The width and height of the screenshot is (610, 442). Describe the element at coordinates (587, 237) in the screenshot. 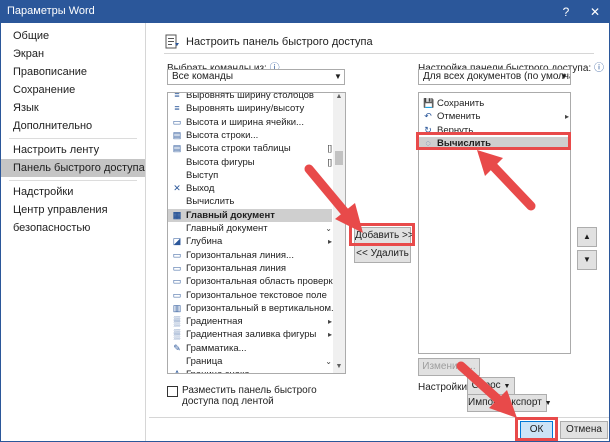

I see `move-up-button: ▲` at that location.